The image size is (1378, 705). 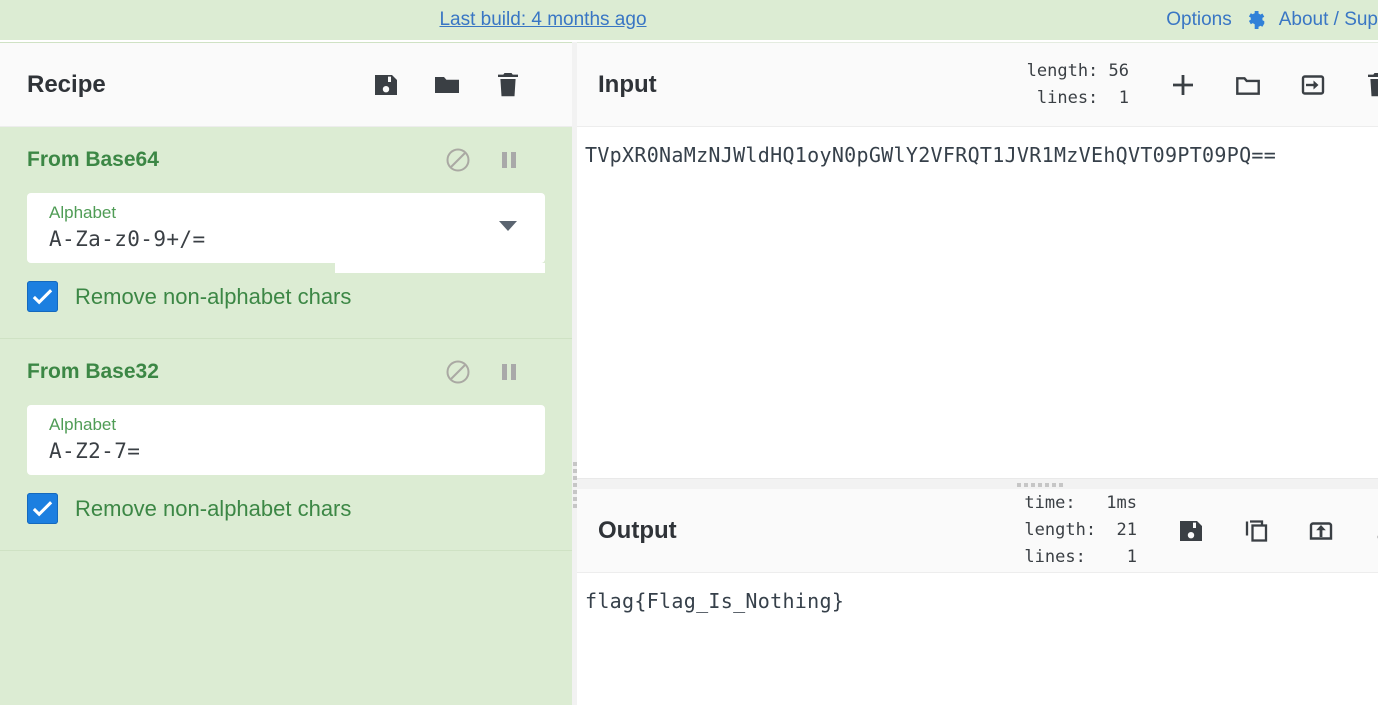 I want to click on collapse-icon, so click(x=1375, y=531).